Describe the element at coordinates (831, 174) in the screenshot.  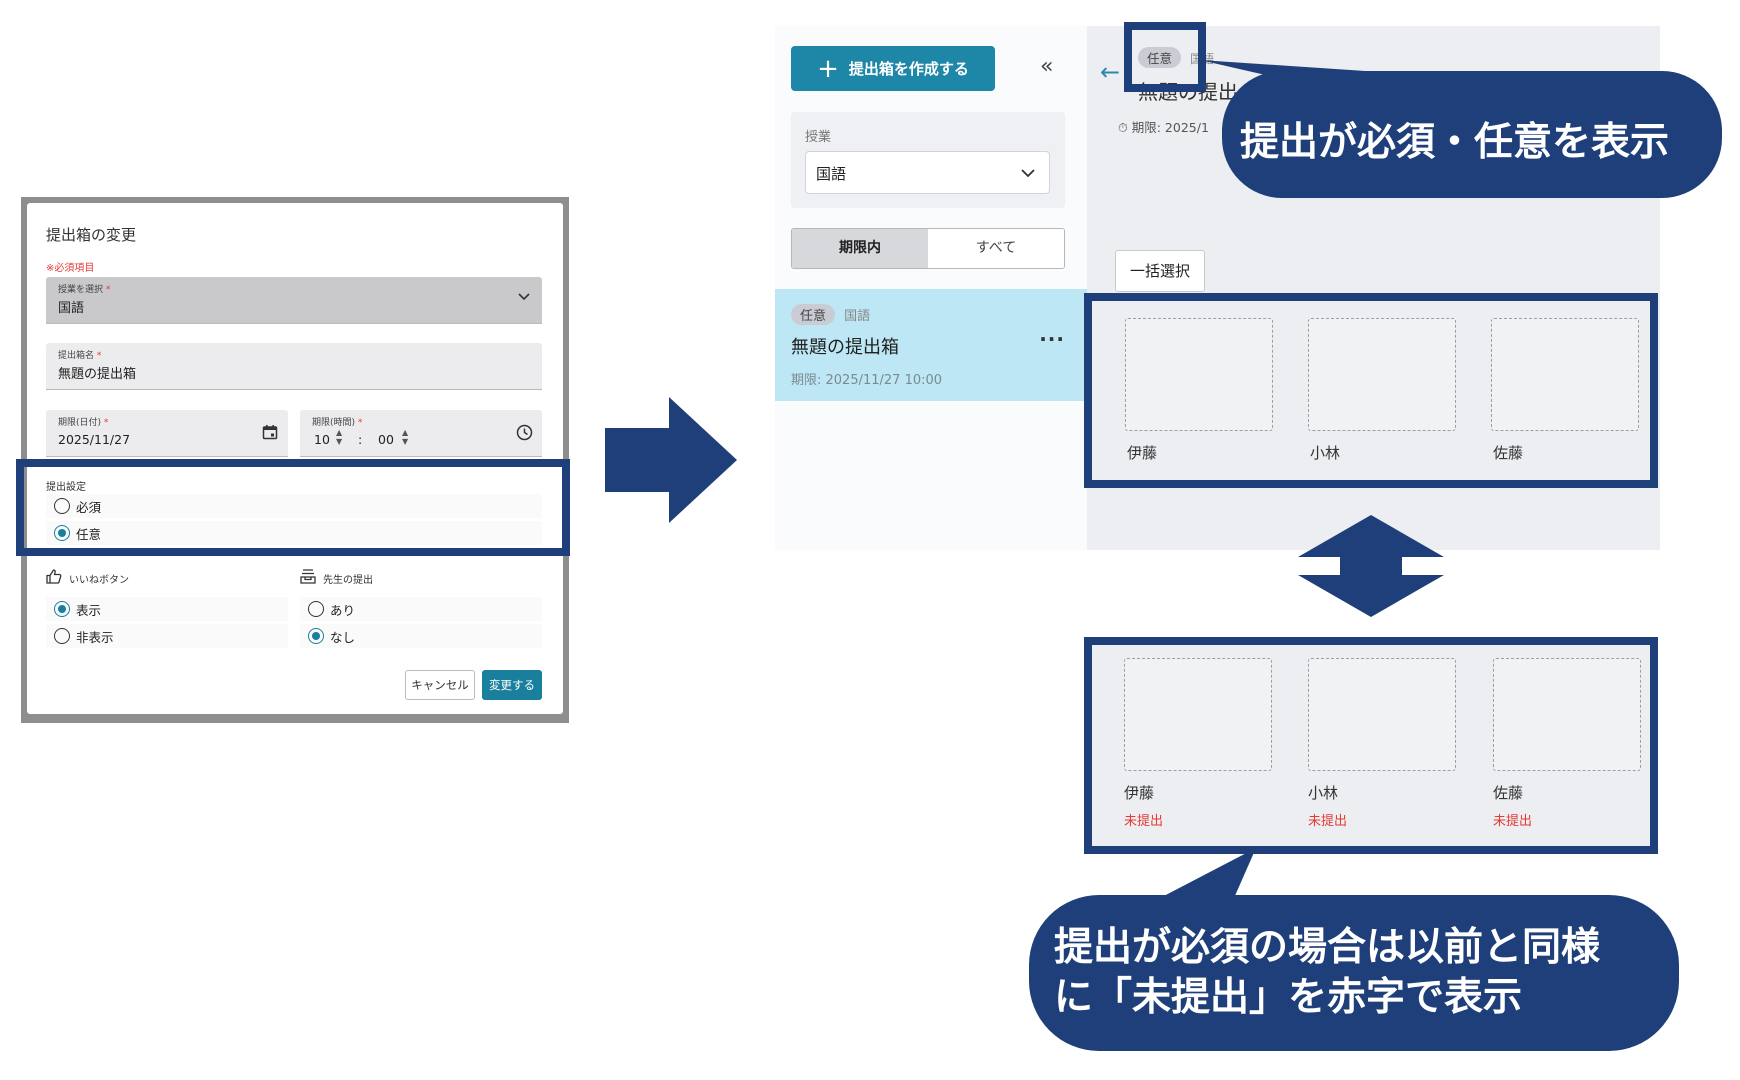
I see `class-filter-value: 国語` at that location.